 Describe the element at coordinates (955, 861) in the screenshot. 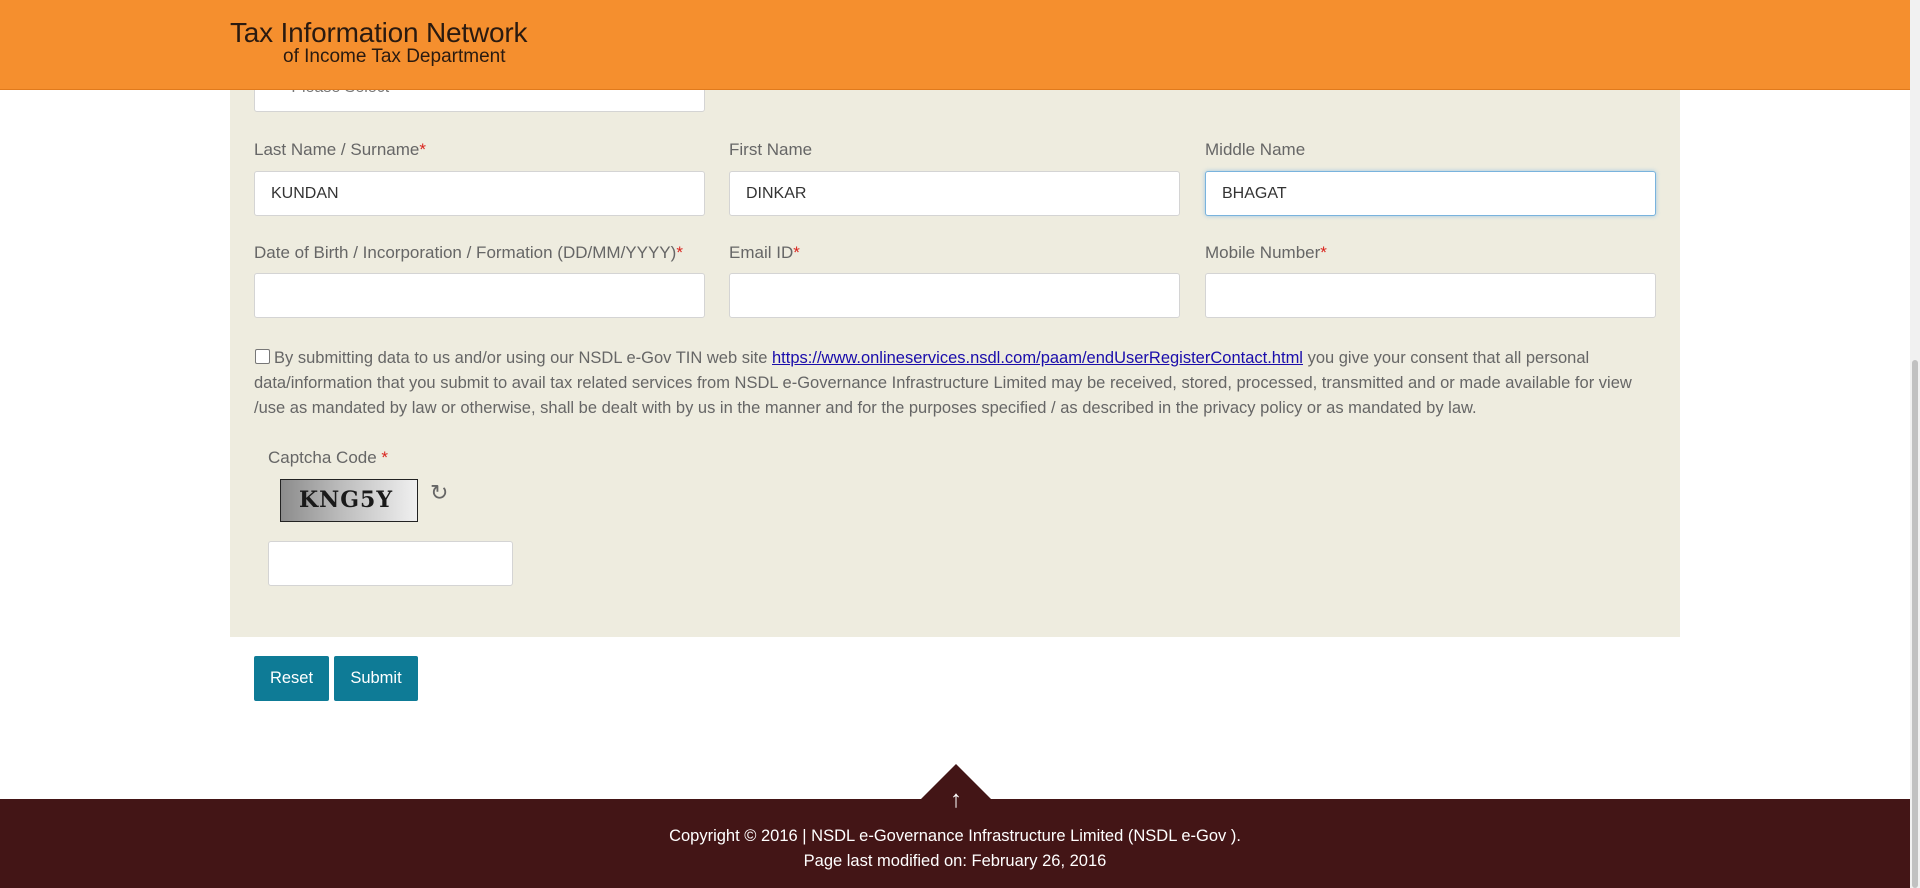

I see `footer-last-modified: Page last modified on: February 26, 2016` at that location.